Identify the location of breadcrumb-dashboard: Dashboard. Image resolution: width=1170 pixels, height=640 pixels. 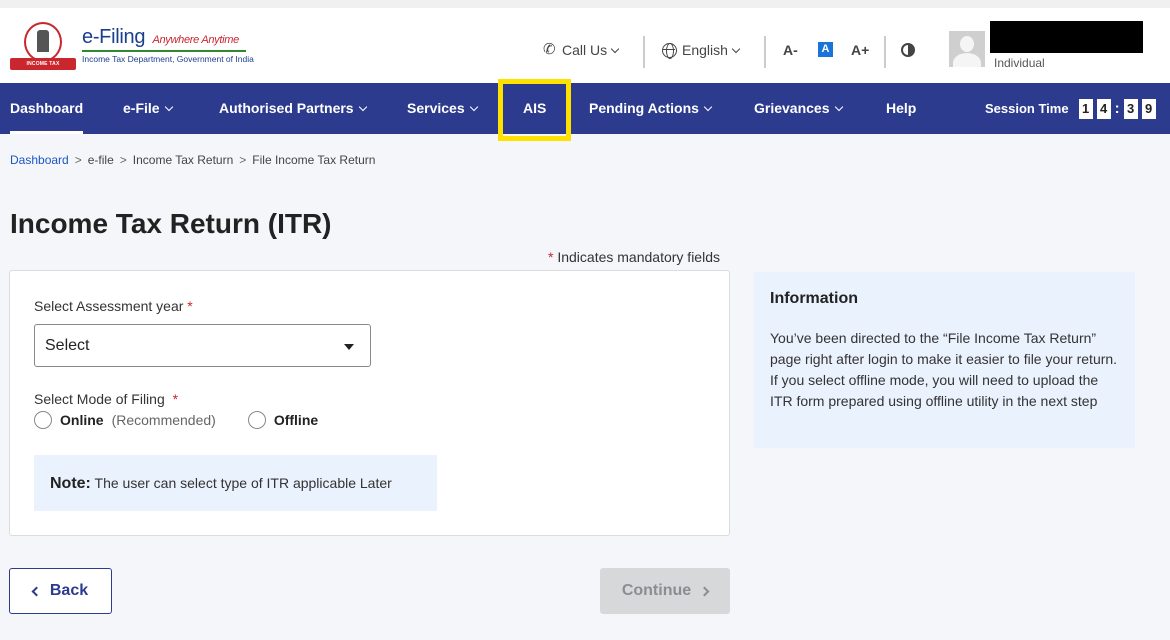
(39, 160).